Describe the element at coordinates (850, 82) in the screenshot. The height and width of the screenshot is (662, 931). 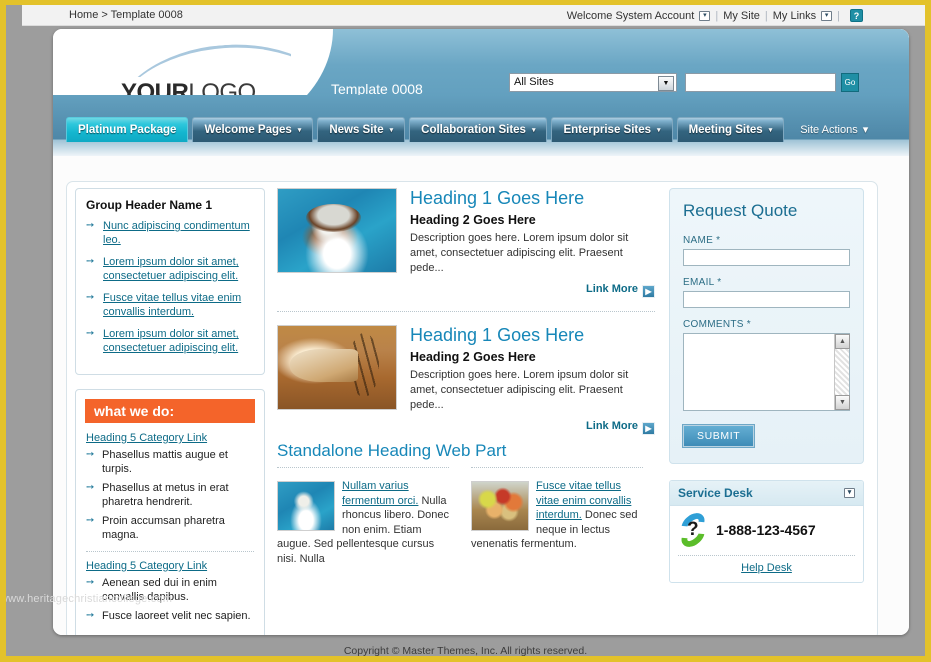
I see `search-go-button: Go` at that location.